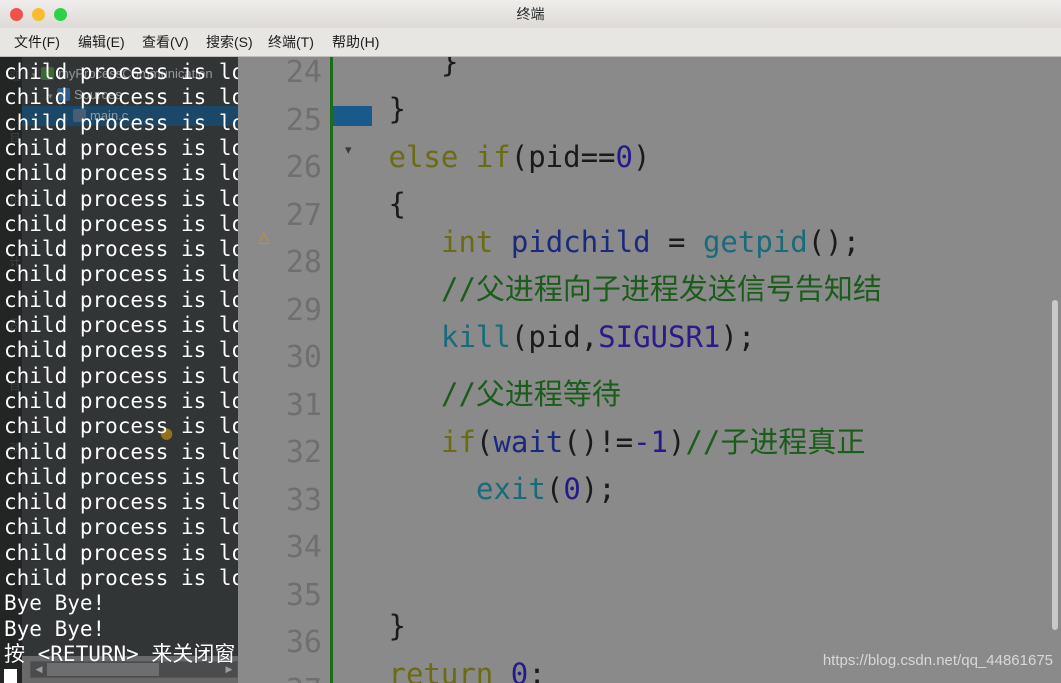  Describe the element at coordinates (303, 405) in the screenshot. I see `line-number: 31` at that location.